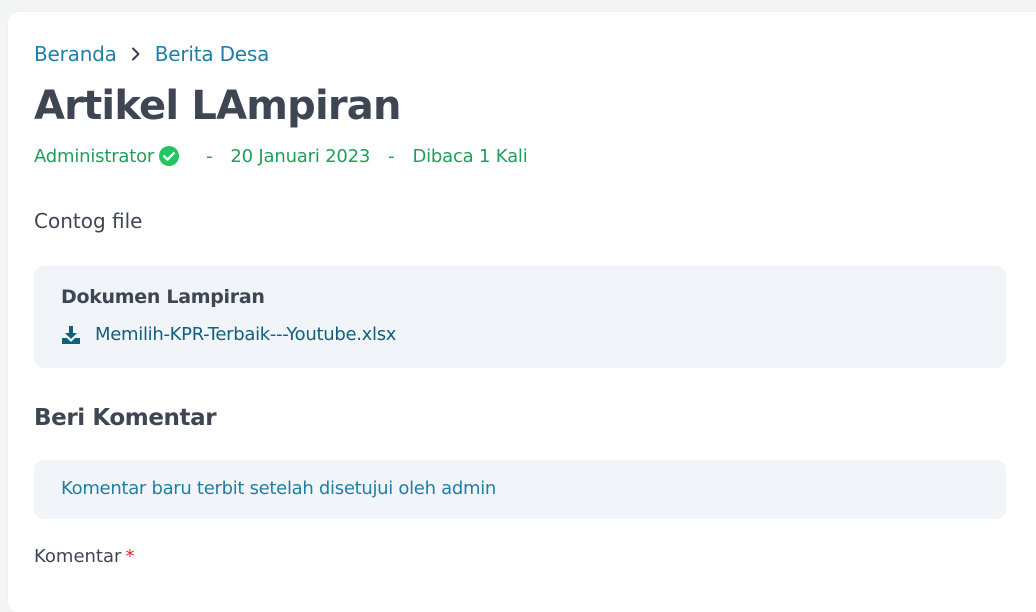  What do you see at coordinates (136, 54) in the screenshot?
I see `chevron-right-icon` at bounding box center [136, 54].